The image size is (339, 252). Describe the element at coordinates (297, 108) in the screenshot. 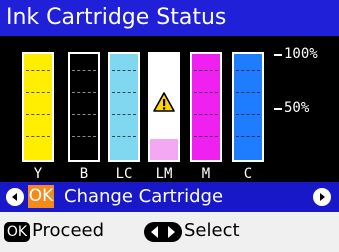

I see `scale-mid-label: 50%` at that location.